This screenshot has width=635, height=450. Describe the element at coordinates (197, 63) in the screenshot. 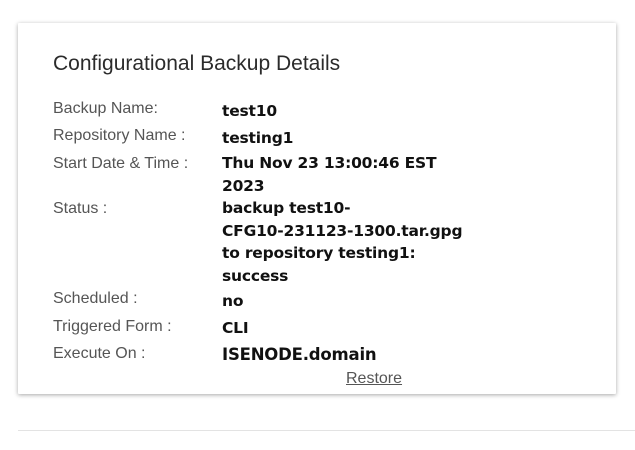

I see `card-title: Configurational Backup Details` at that location.